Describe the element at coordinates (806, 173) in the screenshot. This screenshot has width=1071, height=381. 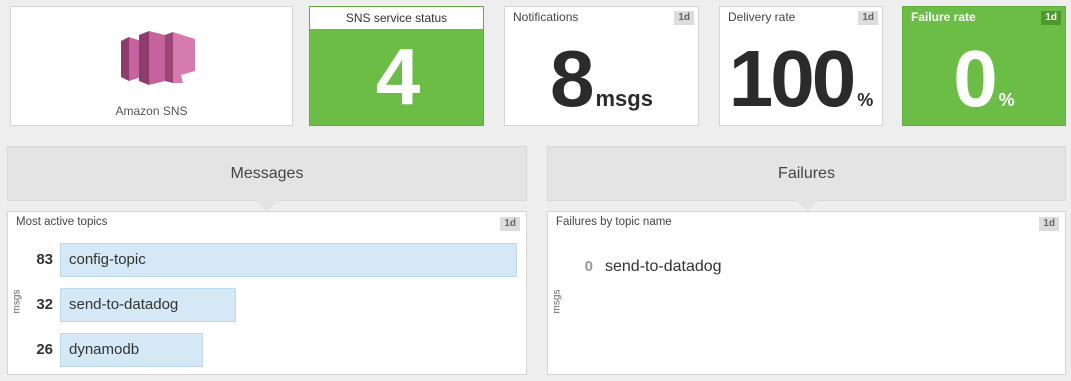
I see `section-title: Failures` at that location.